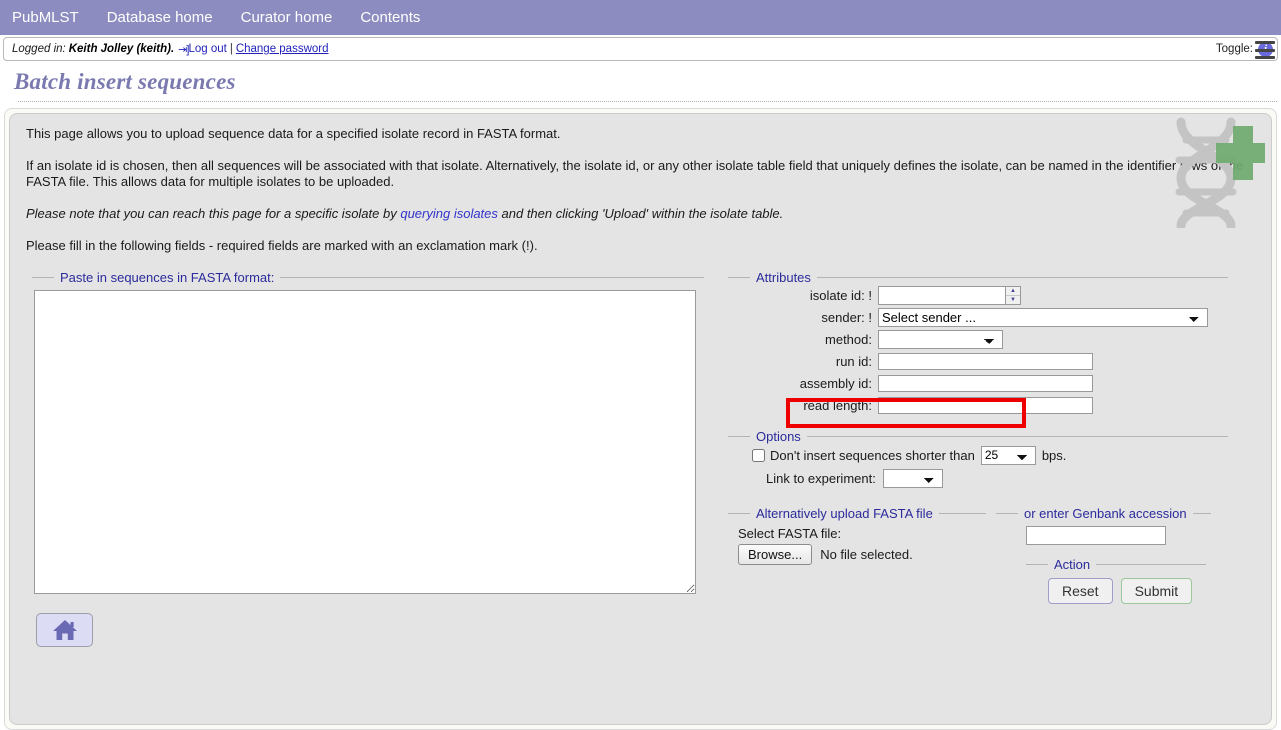  Describe the element at coordinates (1008, 455) in the screenshot. I see `min-length-select: 25` at that location.